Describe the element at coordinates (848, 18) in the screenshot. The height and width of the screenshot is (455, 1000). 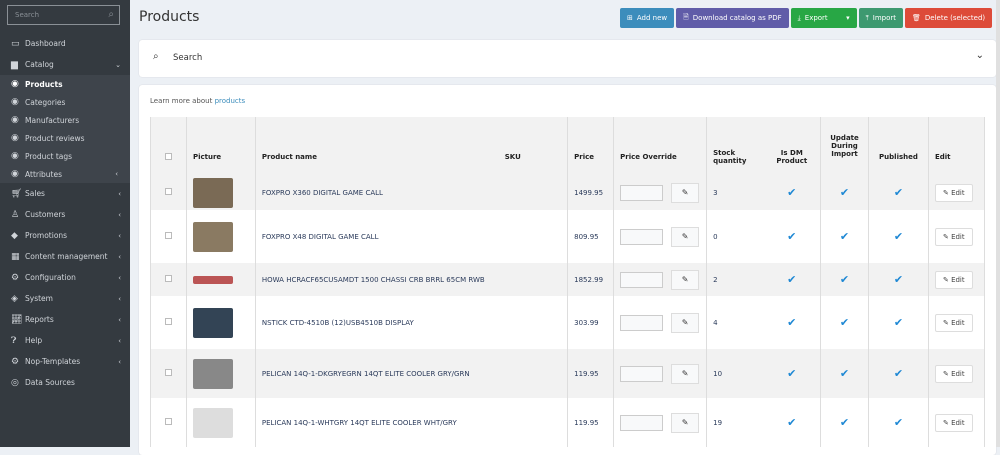
I see `caret-down-icon: ▾` at that location.